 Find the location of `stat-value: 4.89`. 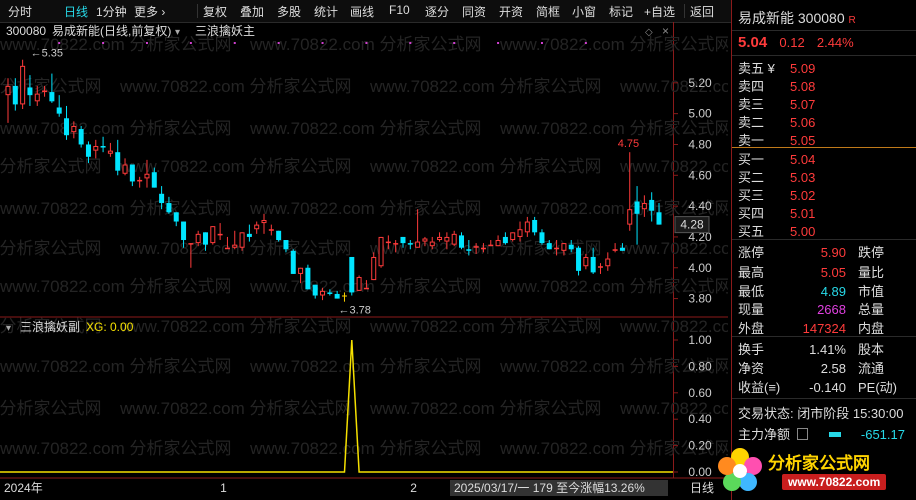

stat-value: 4.89 is located at coordinates (833, 291).